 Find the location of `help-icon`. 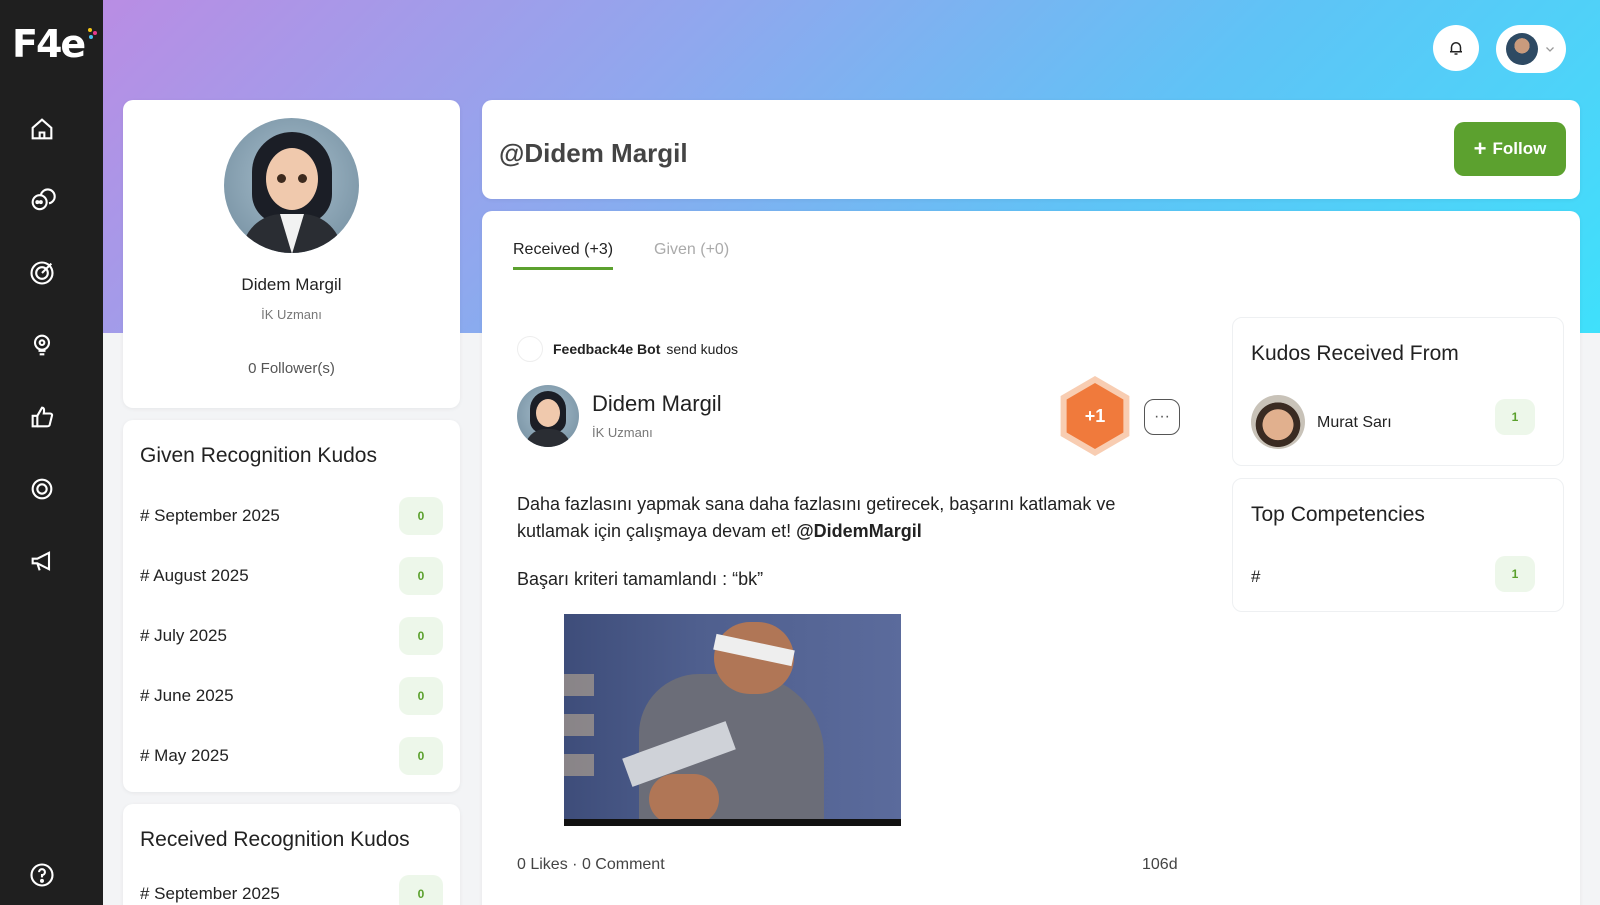

help-icon is located at coordinates (42, 875).